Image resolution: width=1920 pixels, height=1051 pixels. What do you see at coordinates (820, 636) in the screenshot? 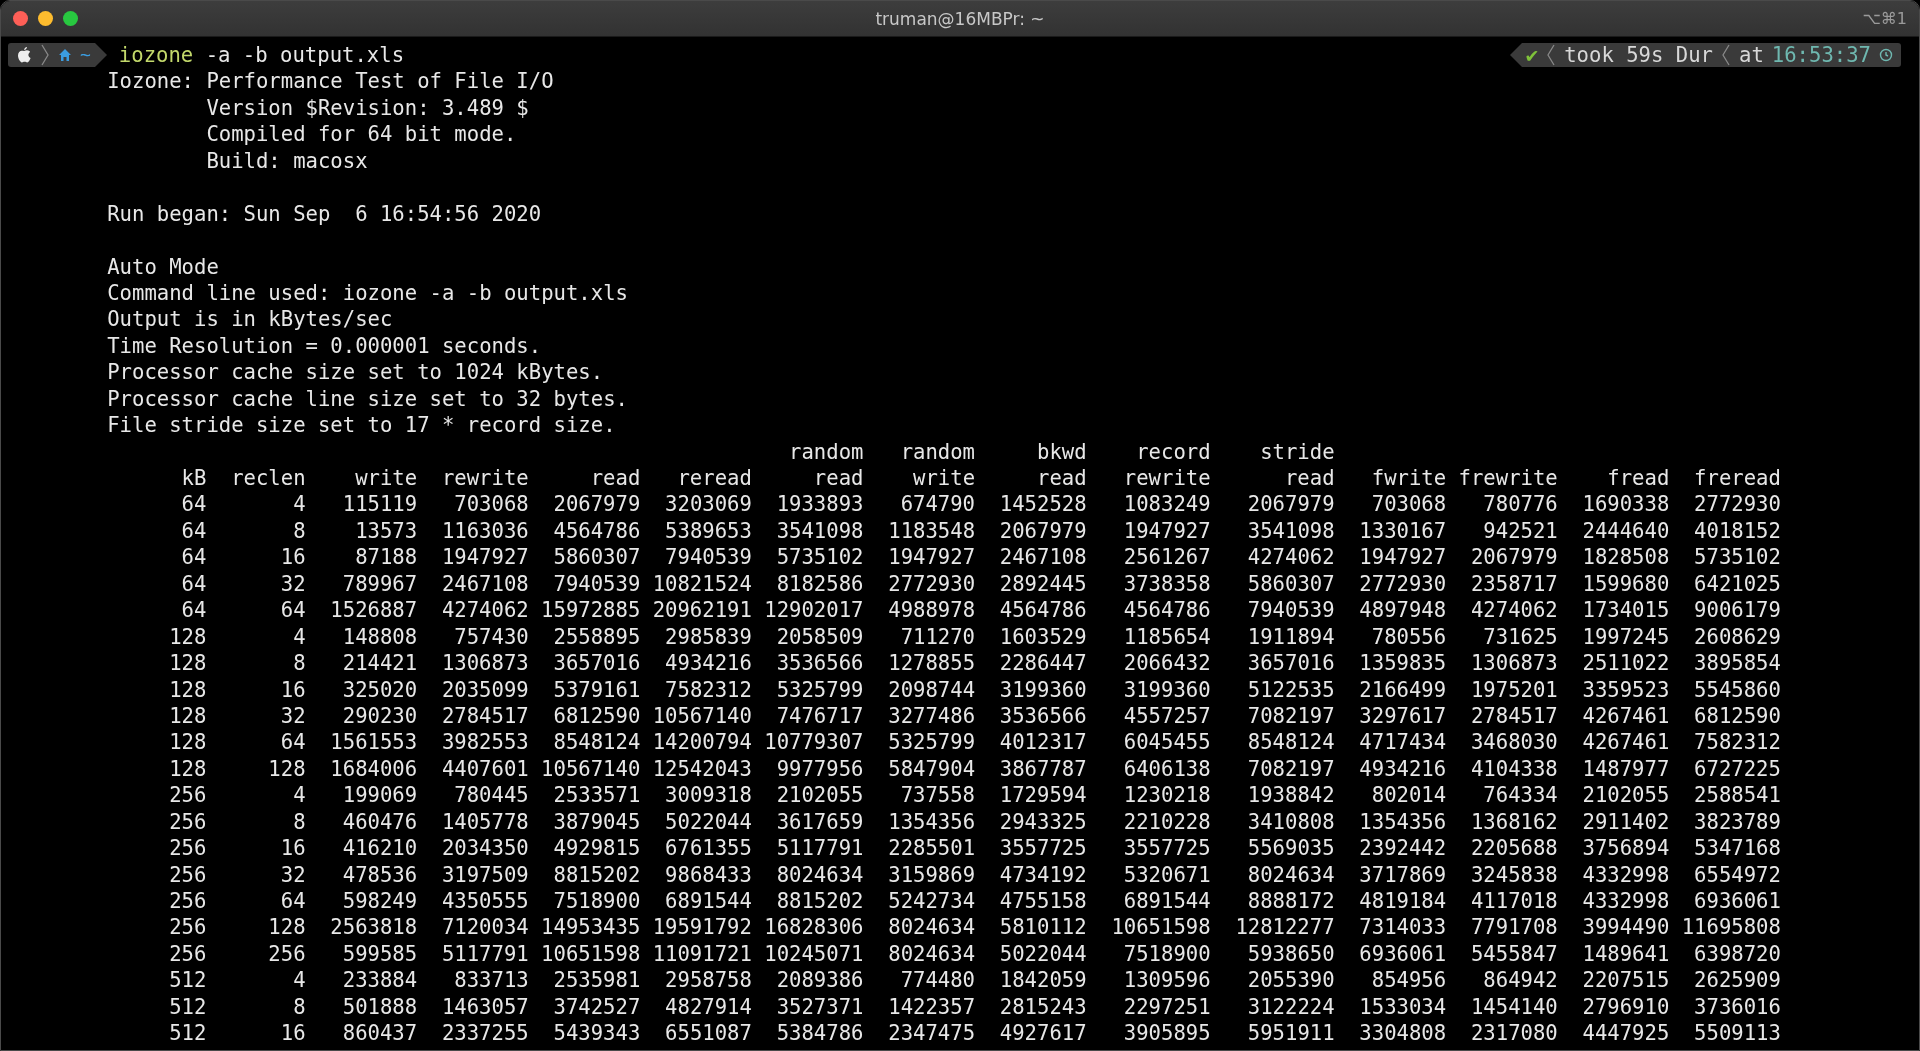
I see `table-cell: 2058509` at bounding box center [820, 636].